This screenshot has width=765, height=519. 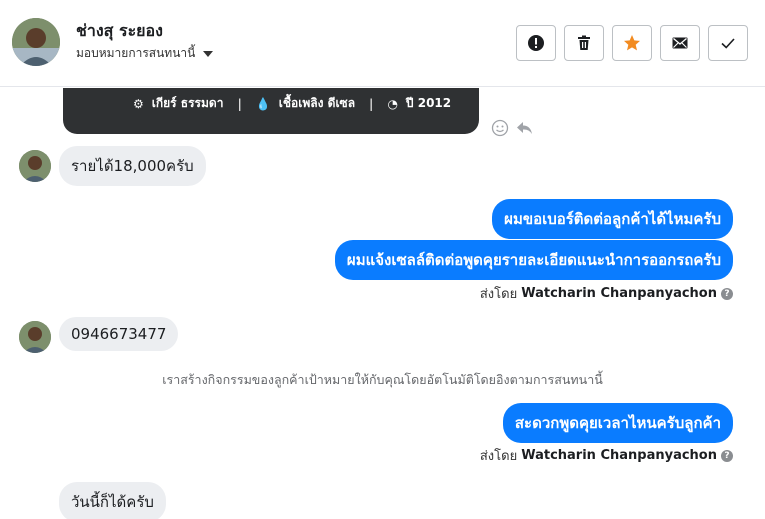 I want to click on reply-icon, so click(x=524, y=128).